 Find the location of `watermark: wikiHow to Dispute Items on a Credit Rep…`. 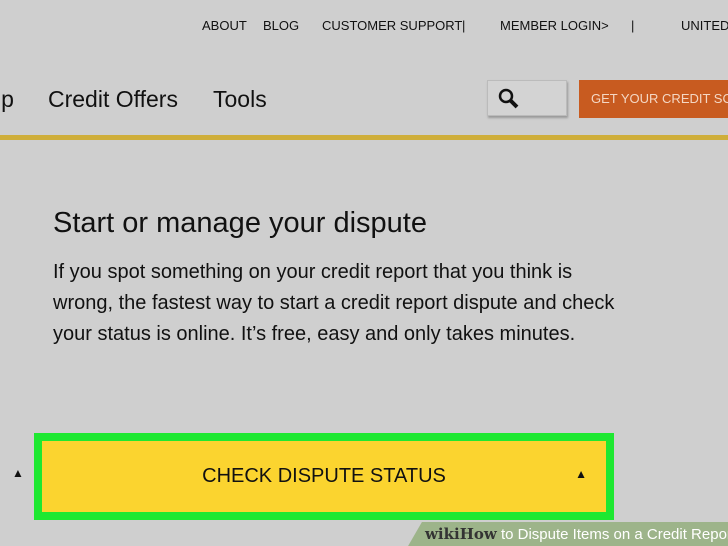

watermark: wikiHow to Dispute Items on a Credit Rep… is located at coordinates (576, 534).